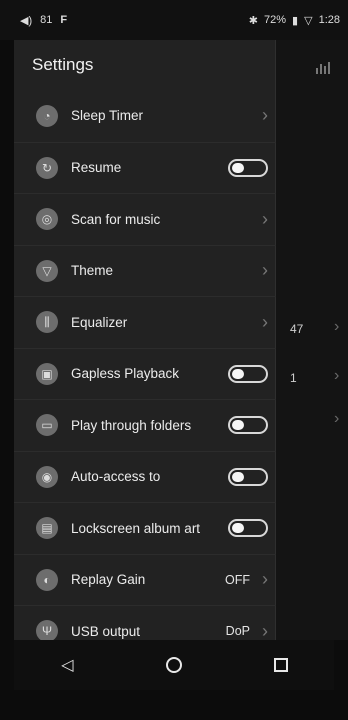  What do you see at coordinates (107, 116) in the screenshot?
I see `menu-item-label: Sleep Timer` at bounding box center [107, 116].